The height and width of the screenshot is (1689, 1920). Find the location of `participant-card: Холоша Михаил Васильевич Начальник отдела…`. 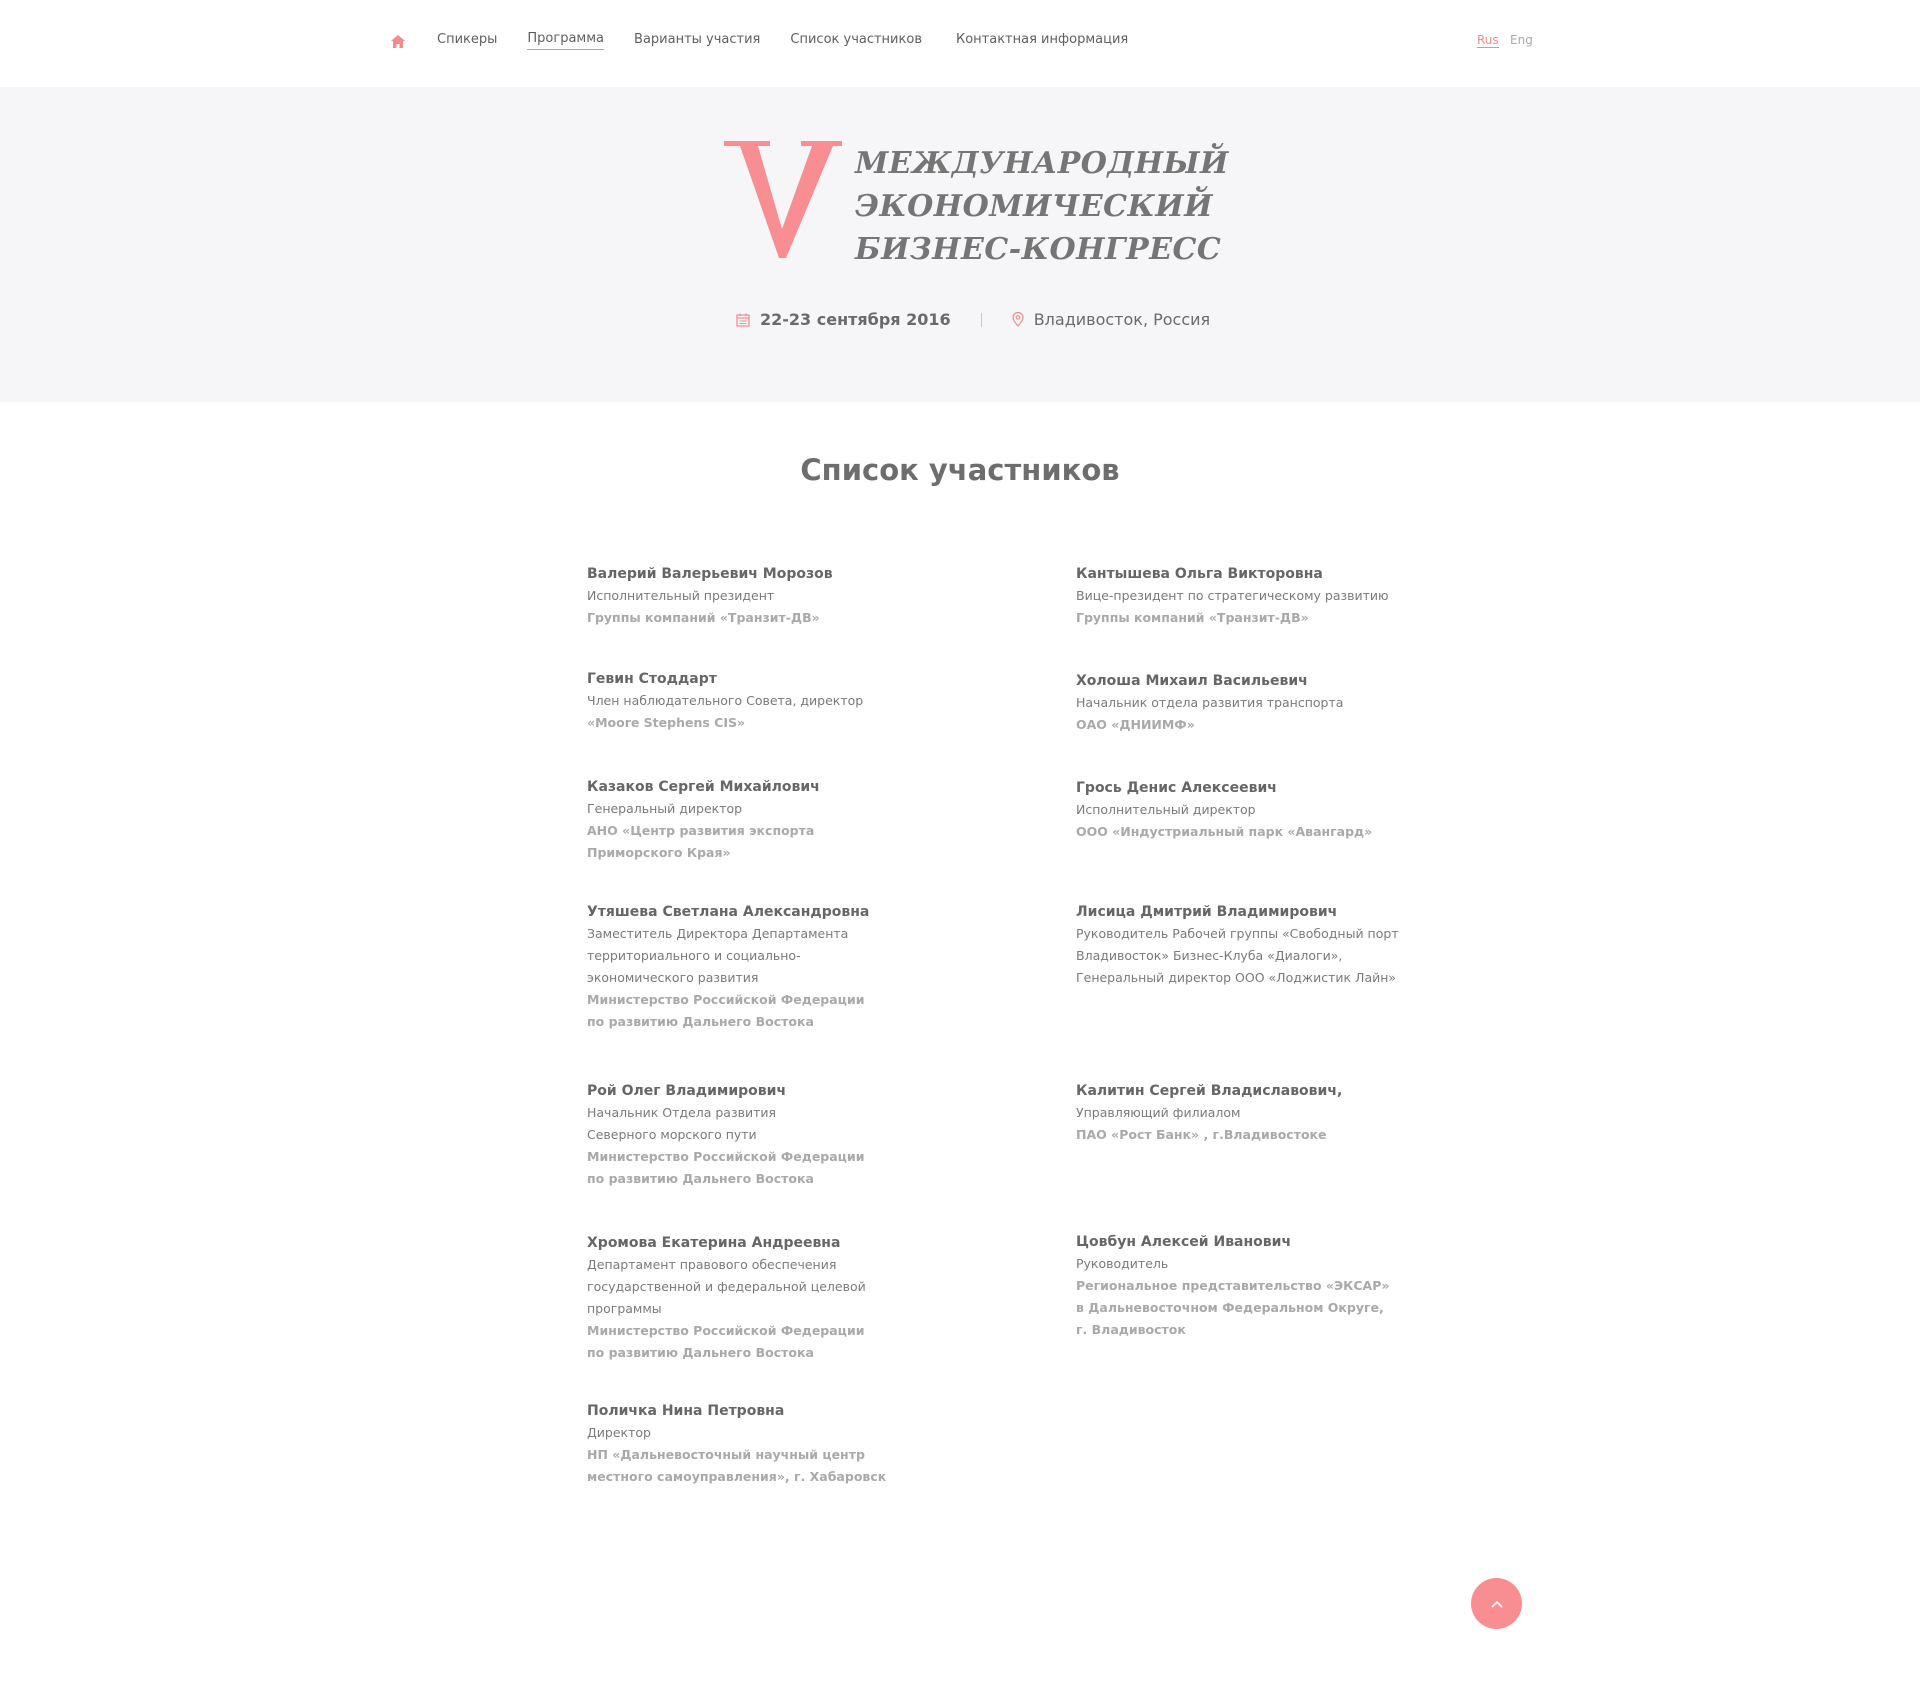

participant-card: Холоша Михаил Васильевич Начальник отдела… is located at coordinates (1246, 703).